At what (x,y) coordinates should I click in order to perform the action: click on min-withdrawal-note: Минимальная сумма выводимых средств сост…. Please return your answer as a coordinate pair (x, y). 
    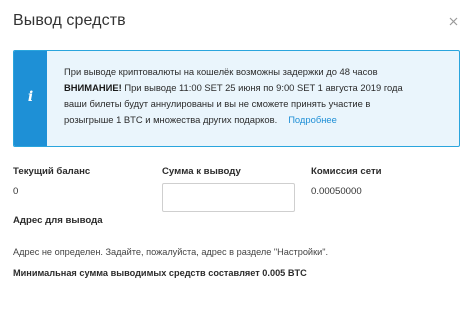
    Looking at the image, I should click on (160, 273).